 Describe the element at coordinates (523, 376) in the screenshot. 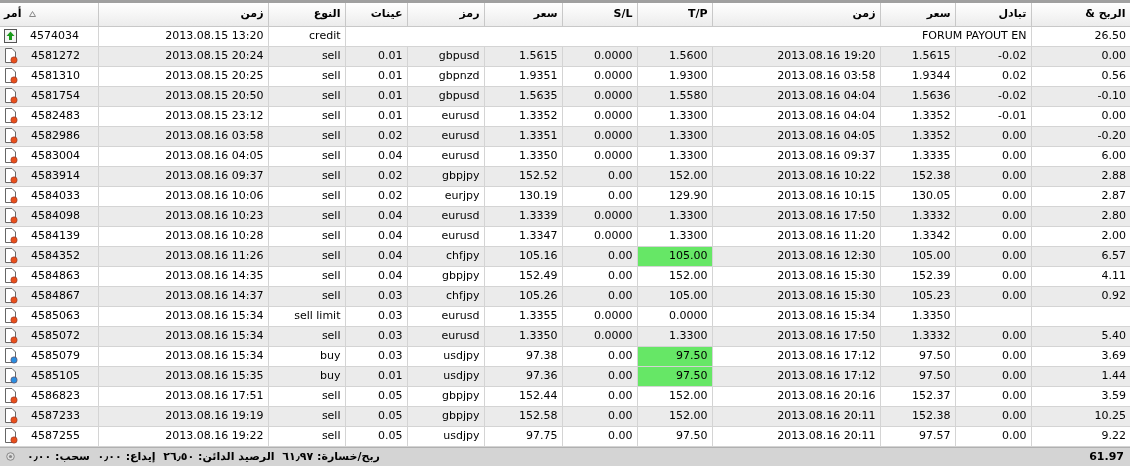

I see `table-cell: 97.36` at that location.